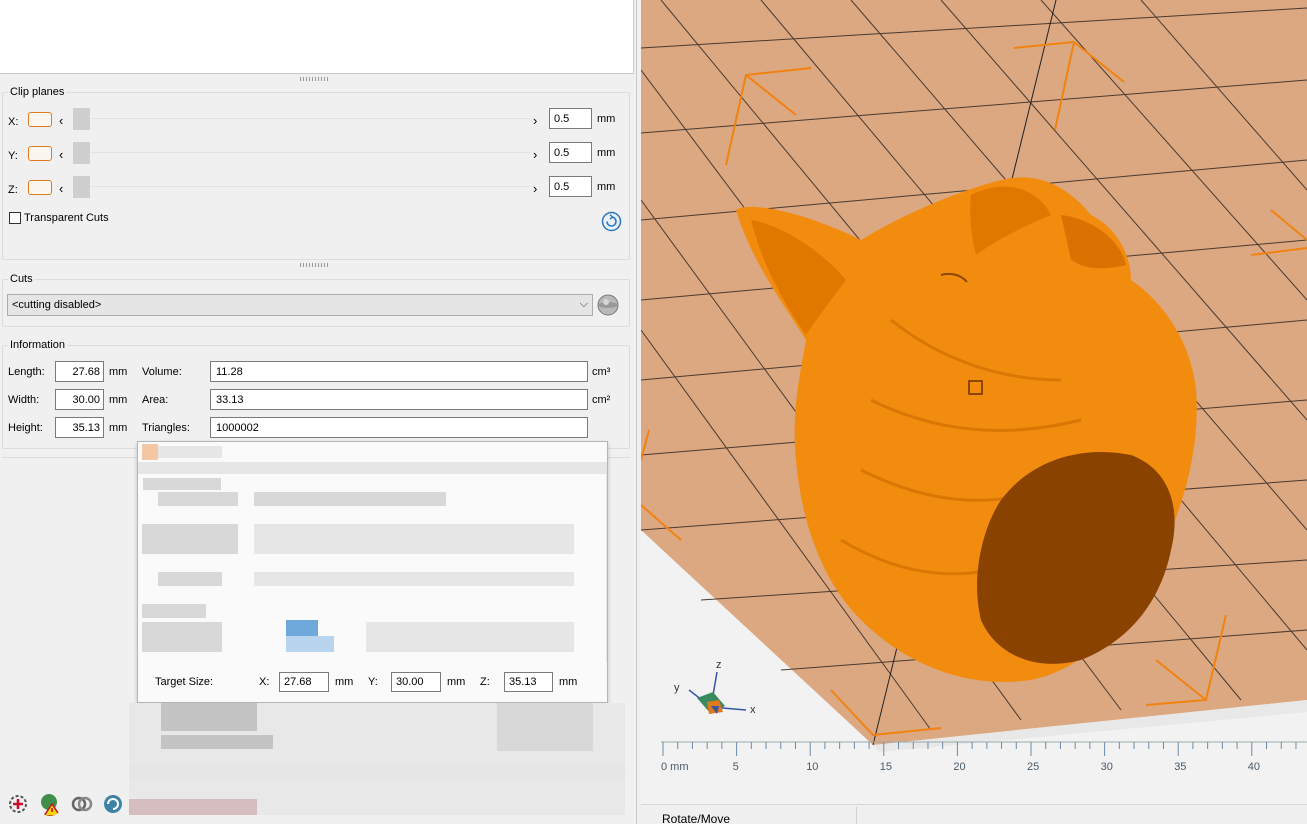  I want to click on area-value: 33.13, so click(399, 399).